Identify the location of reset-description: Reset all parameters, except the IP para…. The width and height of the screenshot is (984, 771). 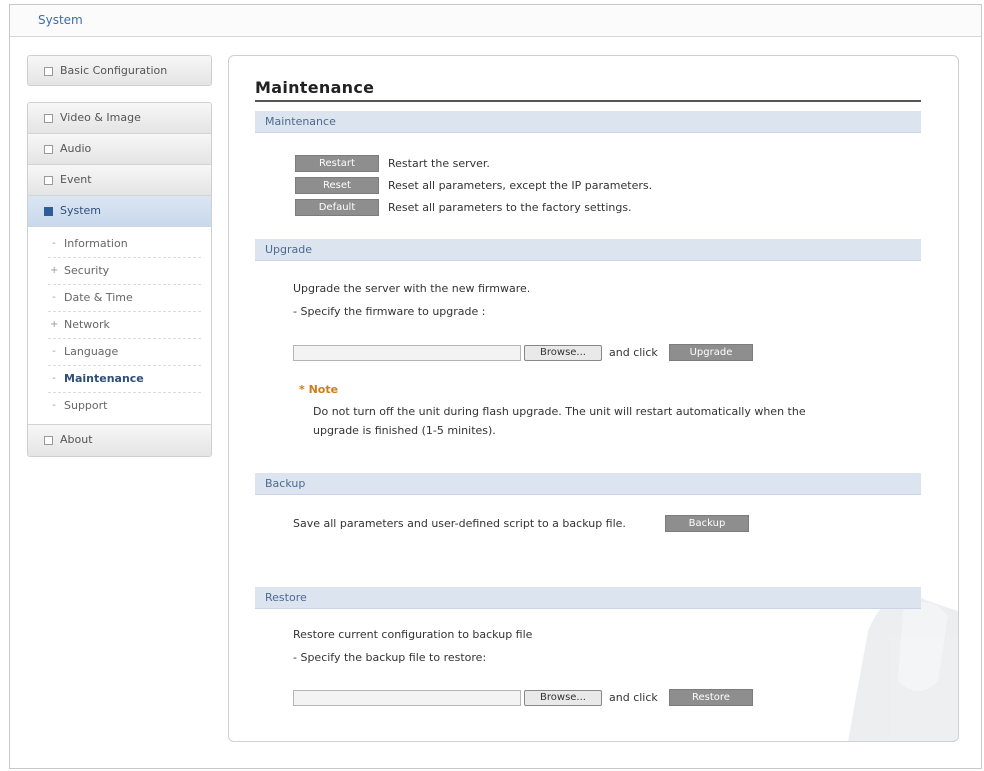
(520, 185).